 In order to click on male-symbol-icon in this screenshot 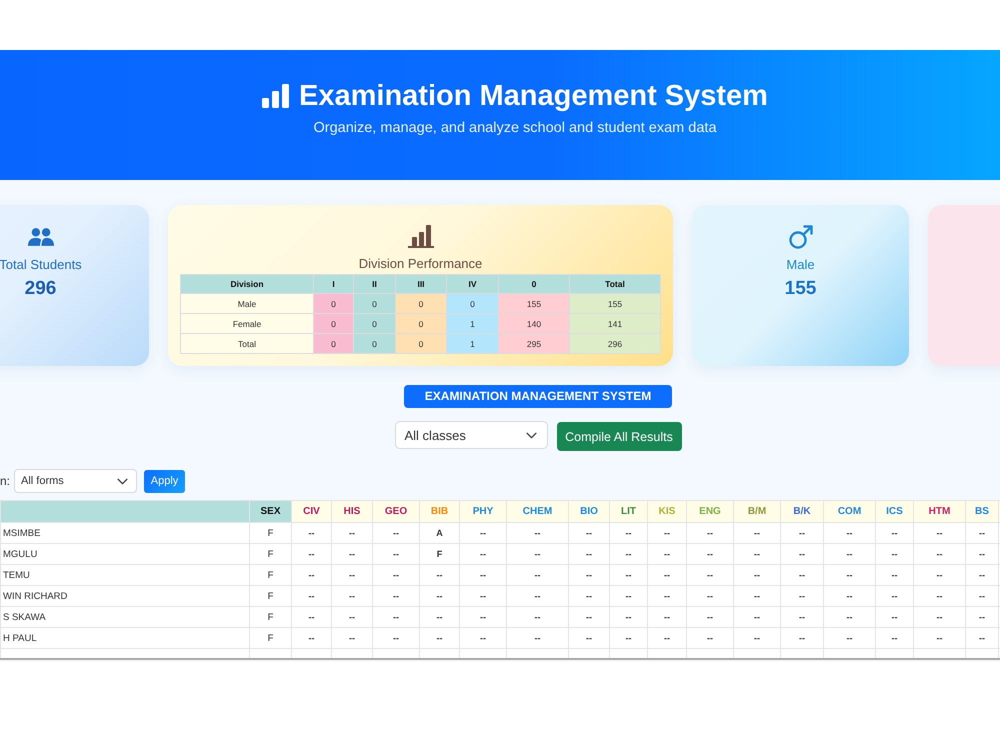, I will do `click(800, 237)`.